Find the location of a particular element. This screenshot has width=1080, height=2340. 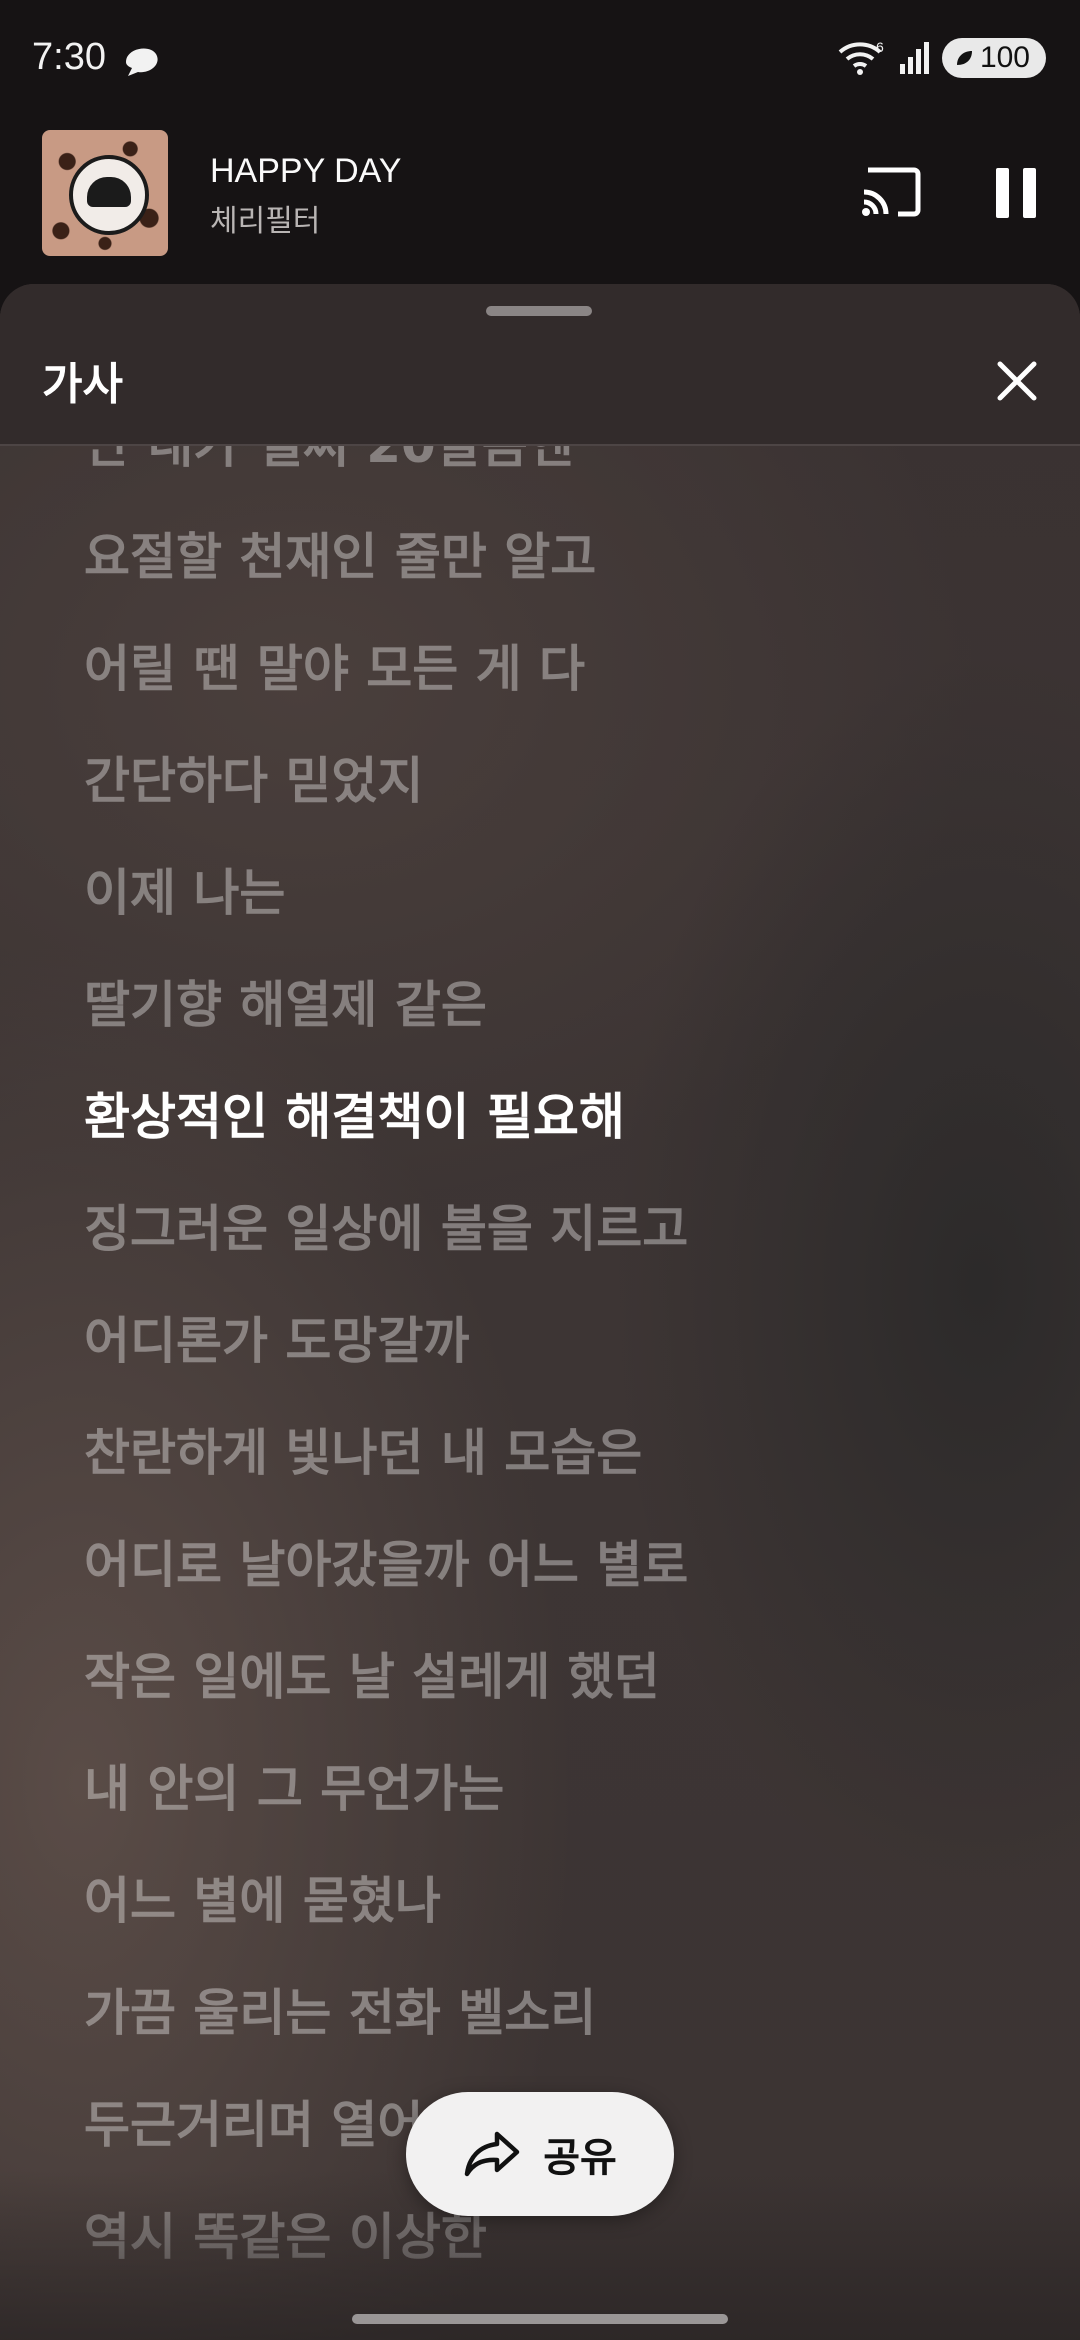

album-art is located at coordinates (105, 193).